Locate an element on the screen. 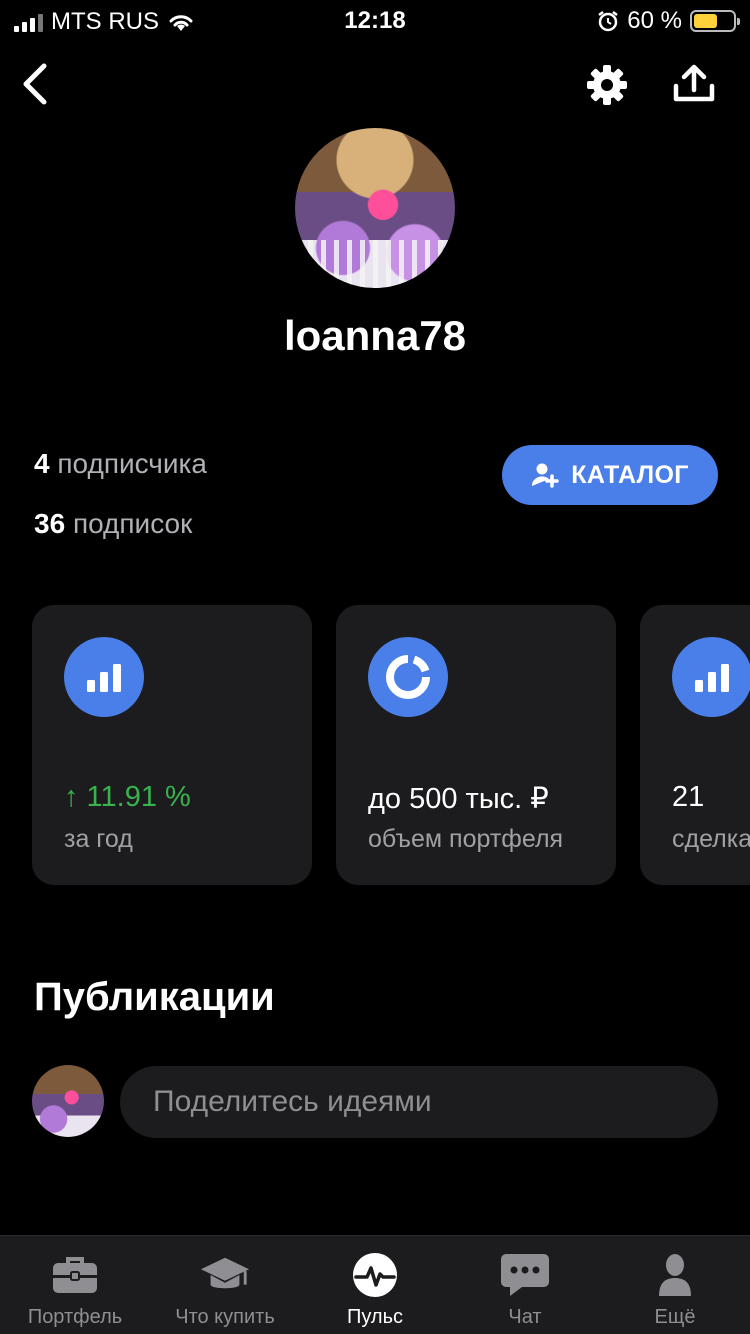 This screenshot has width=750, height=1334. tab-portfolio: Портфель is located at coordinates (75, 1285).